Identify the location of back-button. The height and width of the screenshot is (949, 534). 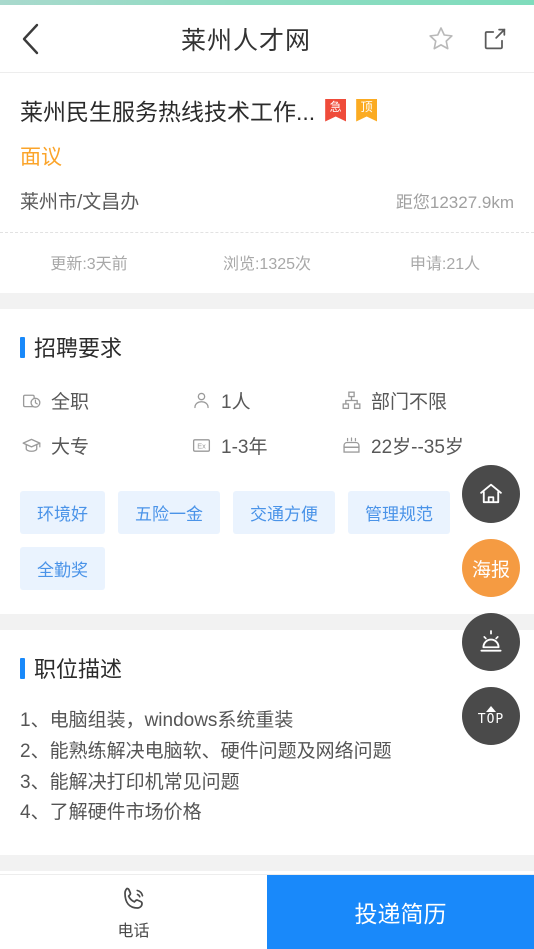
(31, 39).